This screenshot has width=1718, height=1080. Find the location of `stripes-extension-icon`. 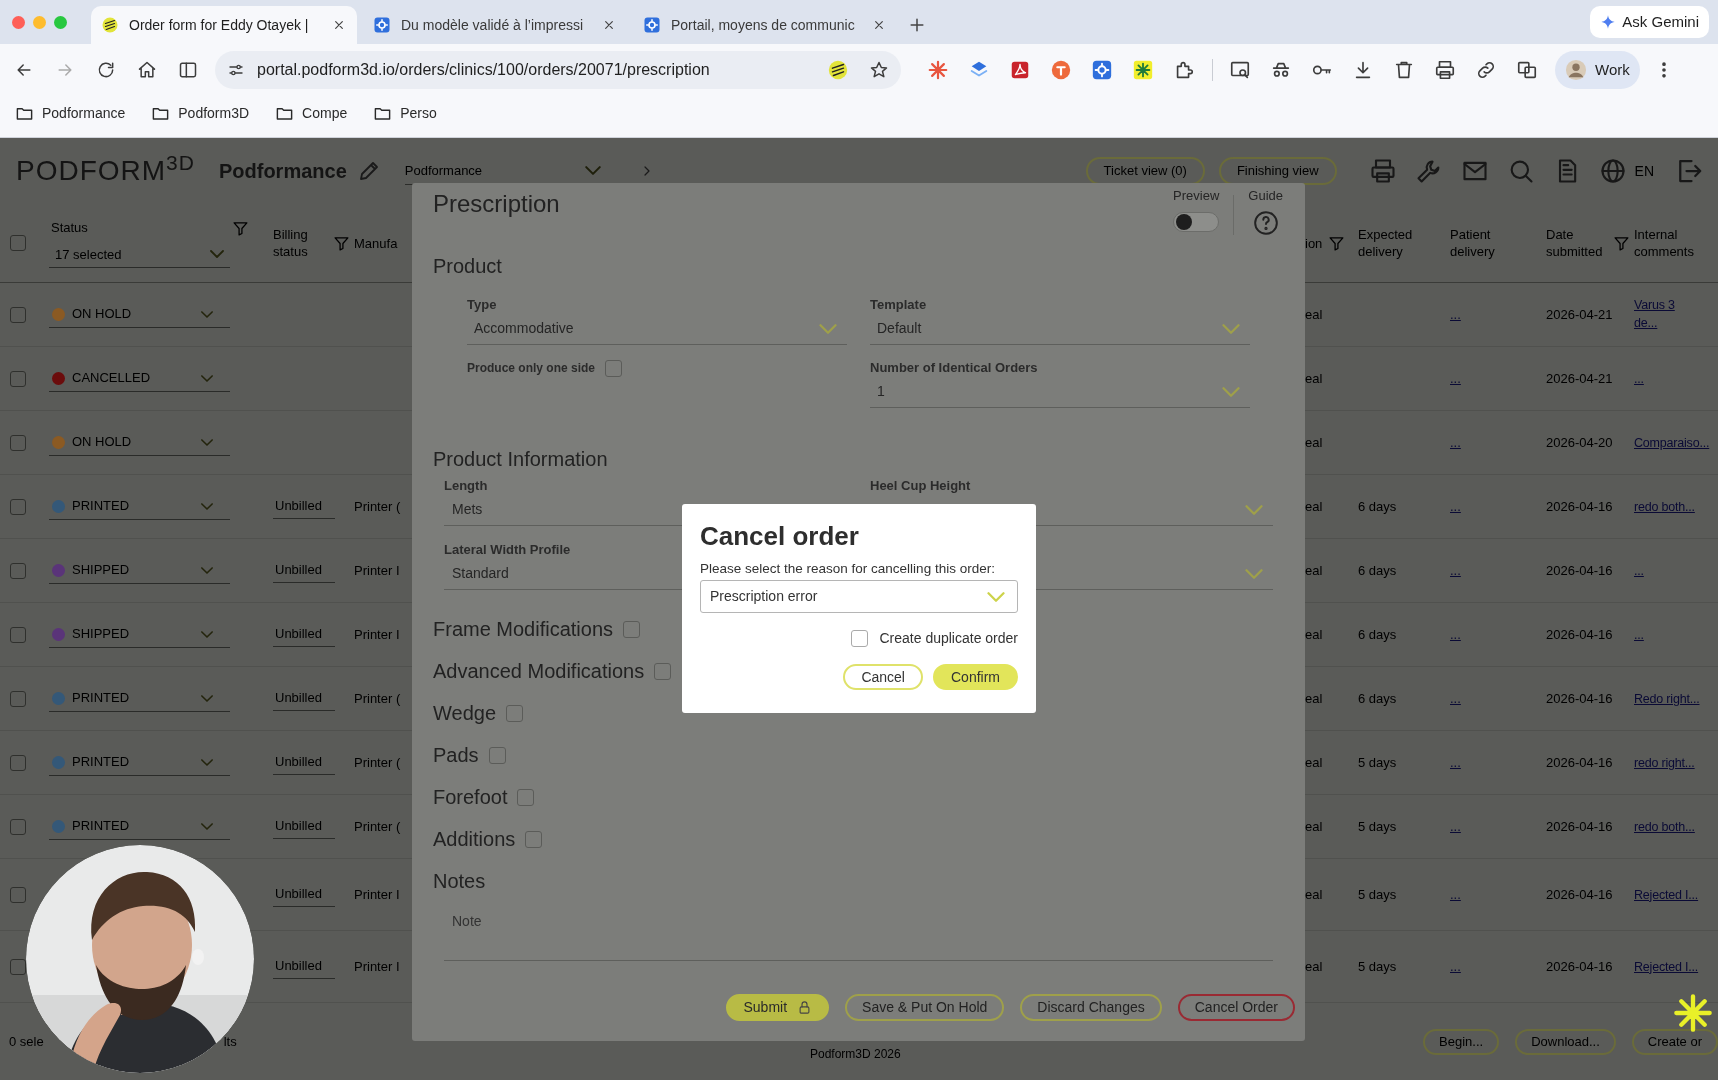

stripes-extension-icon is located at coordinates (838, 70).